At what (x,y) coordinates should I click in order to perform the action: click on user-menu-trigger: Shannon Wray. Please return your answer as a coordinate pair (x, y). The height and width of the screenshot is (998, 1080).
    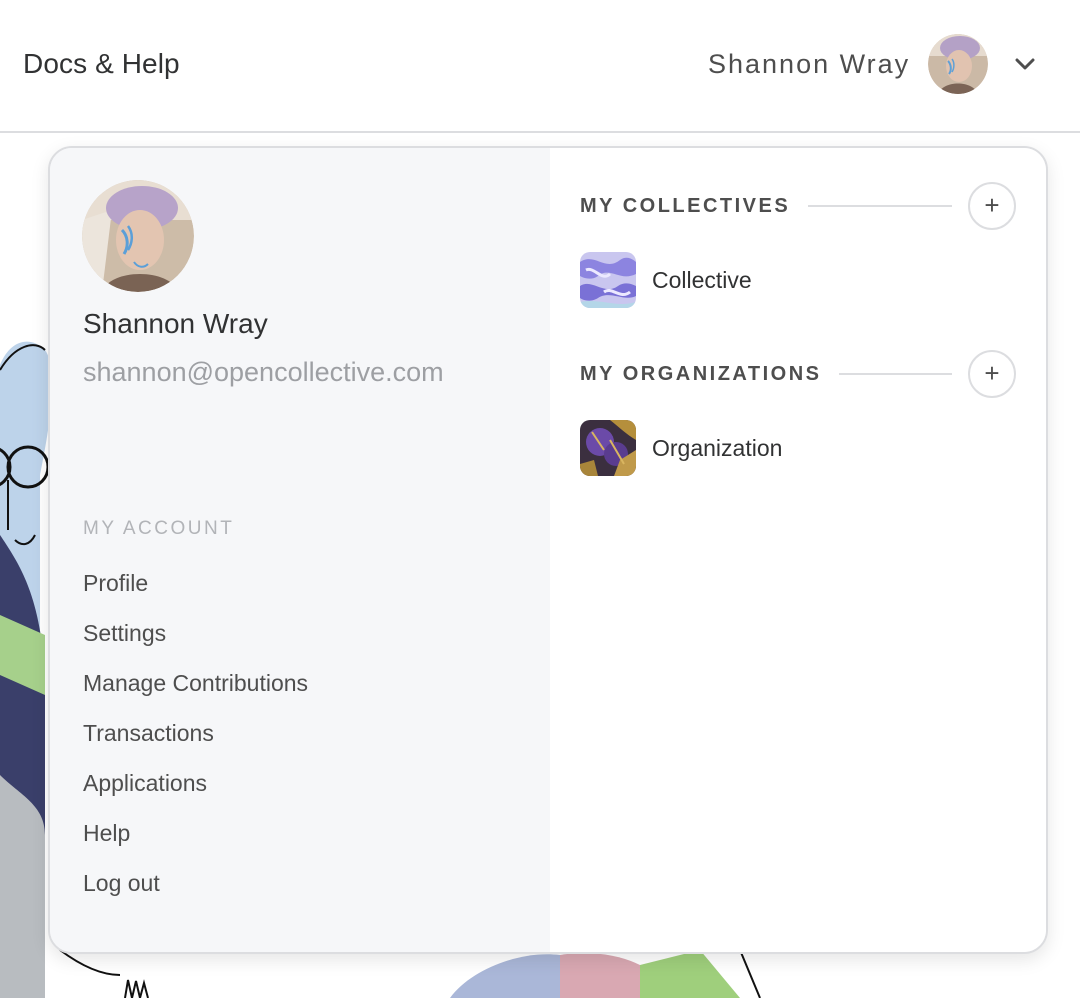
    Looking at the image, I should click on (873, 64).